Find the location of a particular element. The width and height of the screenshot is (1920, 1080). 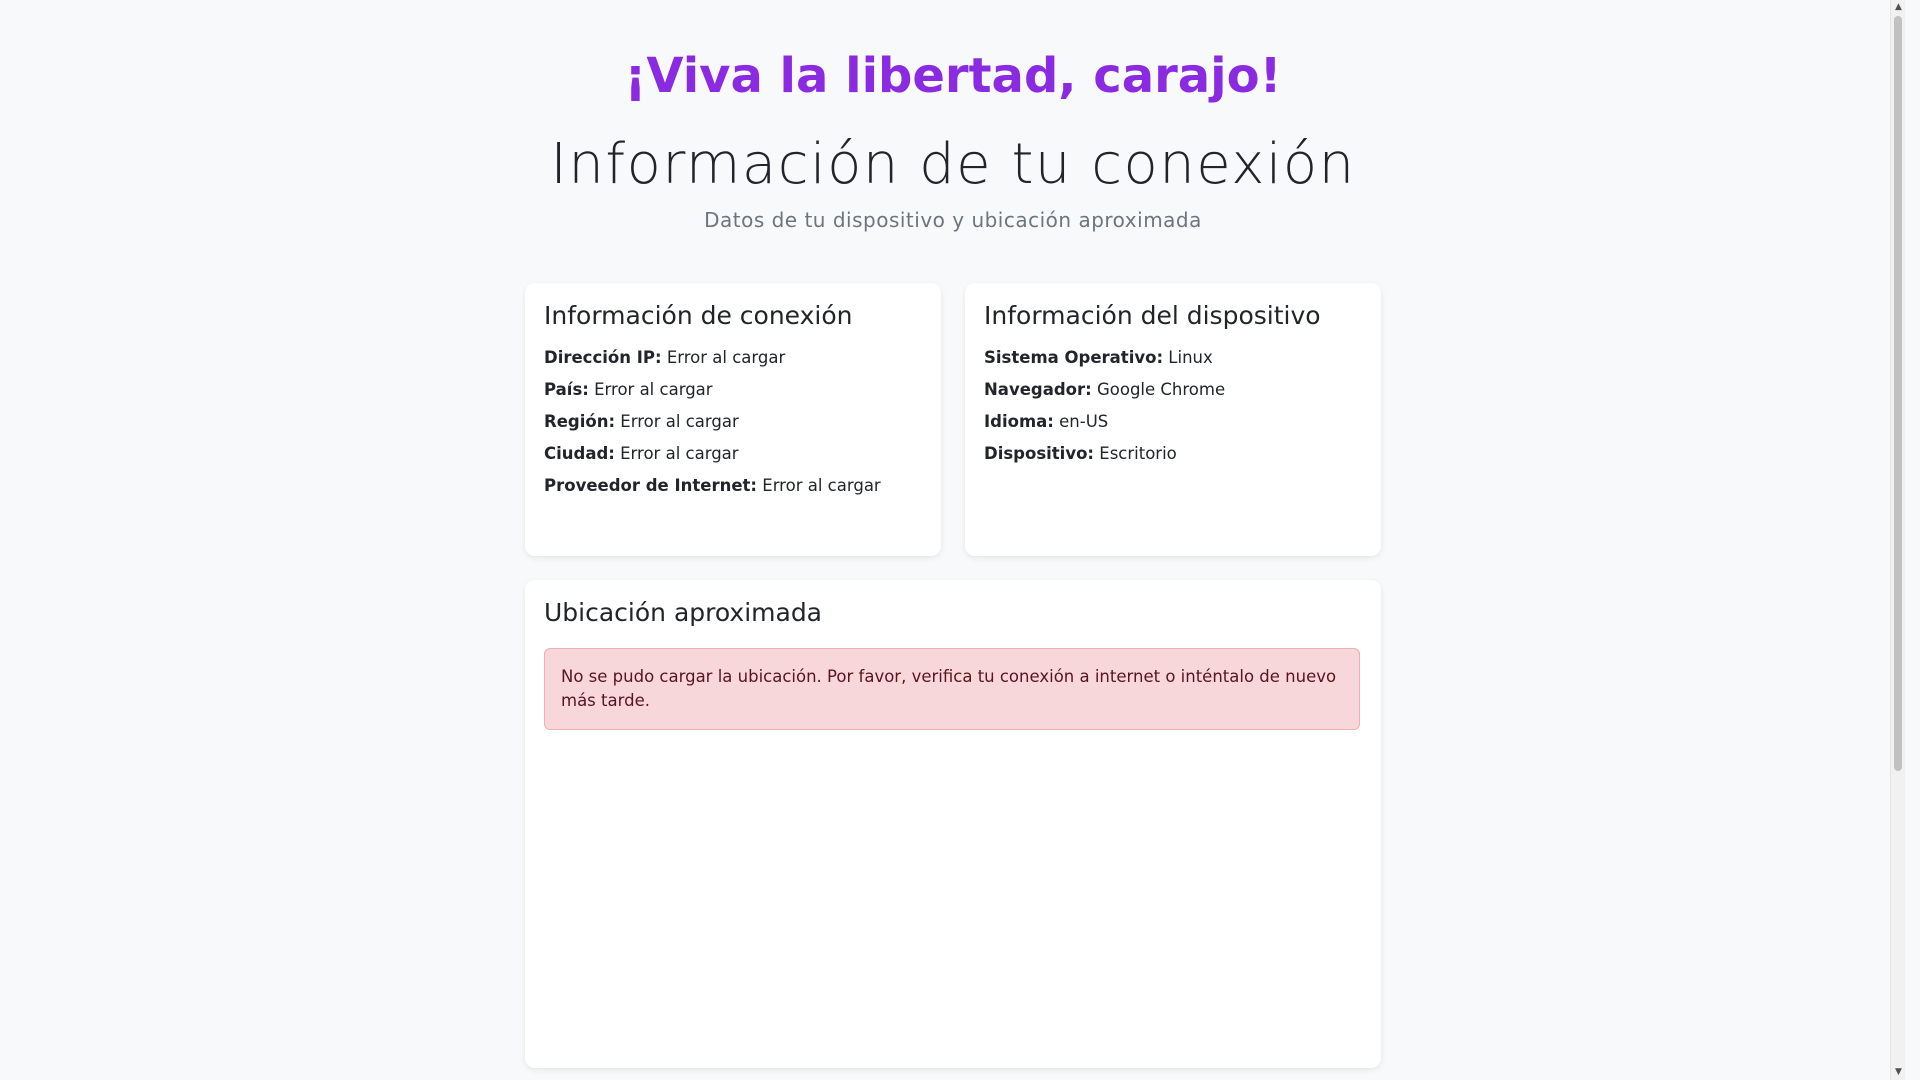

ip-address-row: Dirección IP: Error al cargar is located at coordinates (733, 358).